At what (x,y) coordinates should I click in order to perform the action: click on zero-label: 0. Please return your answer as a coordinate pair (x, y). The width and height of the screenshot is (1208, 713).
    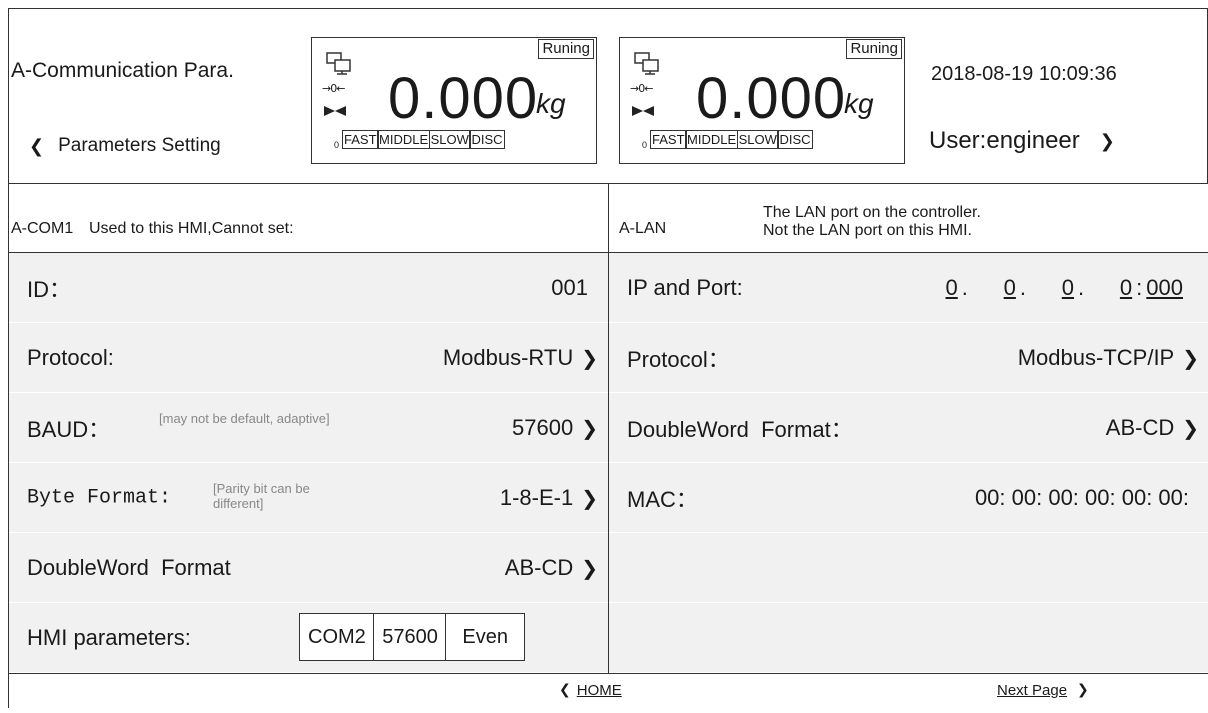
    Looking at the image, I should click on (337, 145).